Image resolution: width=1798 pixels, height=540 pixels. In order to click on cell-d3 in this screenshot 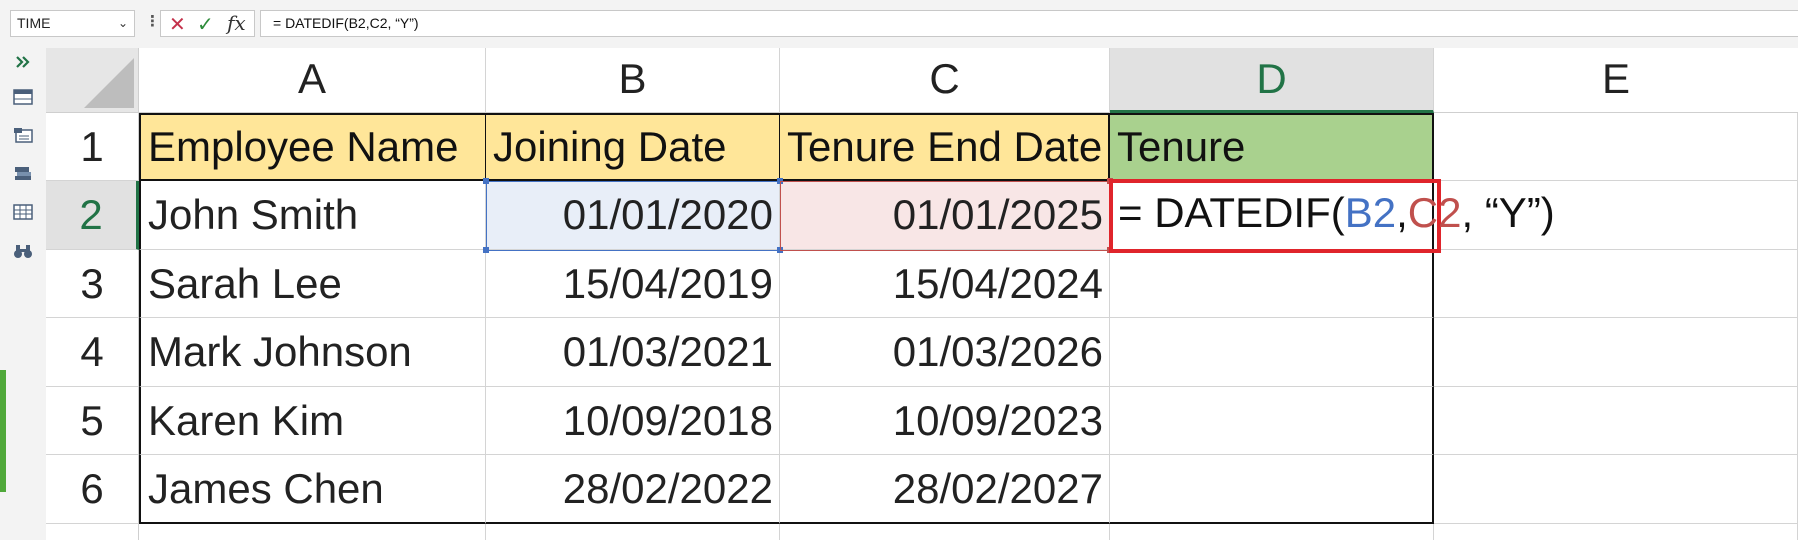, I will do `click(1272, 284)`.